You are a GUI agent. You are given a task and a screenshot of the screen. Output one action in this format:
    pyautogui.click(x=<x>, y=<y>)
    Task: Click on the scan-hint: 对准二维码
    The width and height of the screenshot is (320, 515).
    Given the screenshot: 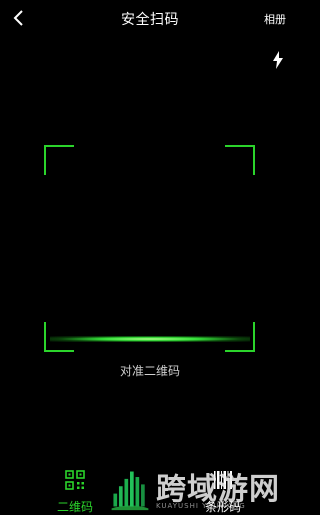 What is the action you would take?
    pyautogui.click(x=149, y=371)
    